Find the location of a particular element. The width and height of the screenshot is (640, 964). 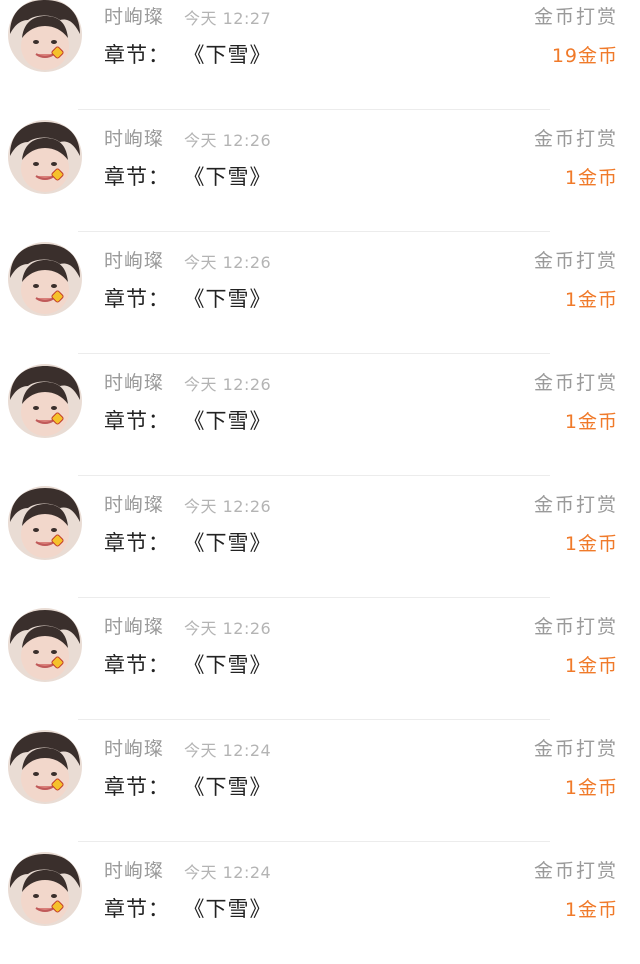

reward-list-item: 时峋璨 今天 12:27 金币打赏 章节： 《下雪》 19金币 is located at coordinates (320, 55).